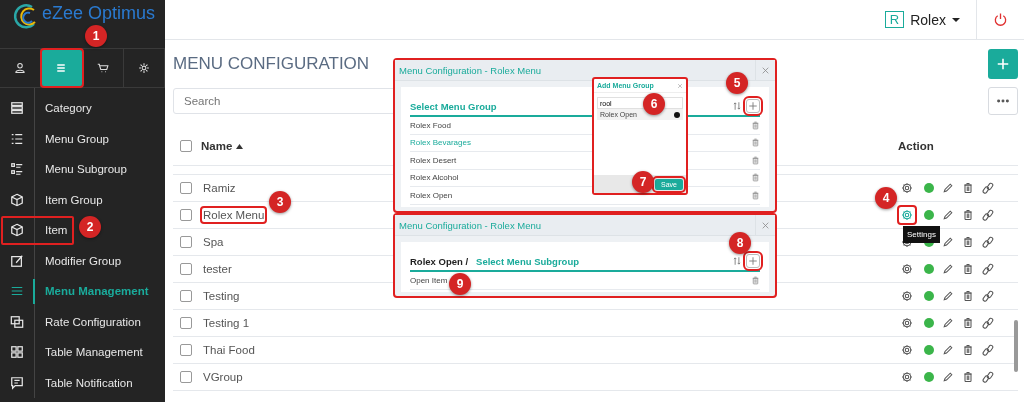 The height and width of the screenshot is (402, 1024). What do you see at coordinates (213, 242) in the screenshot?
I see `table-cell-text: Spa` at bounding box center [213, 242].